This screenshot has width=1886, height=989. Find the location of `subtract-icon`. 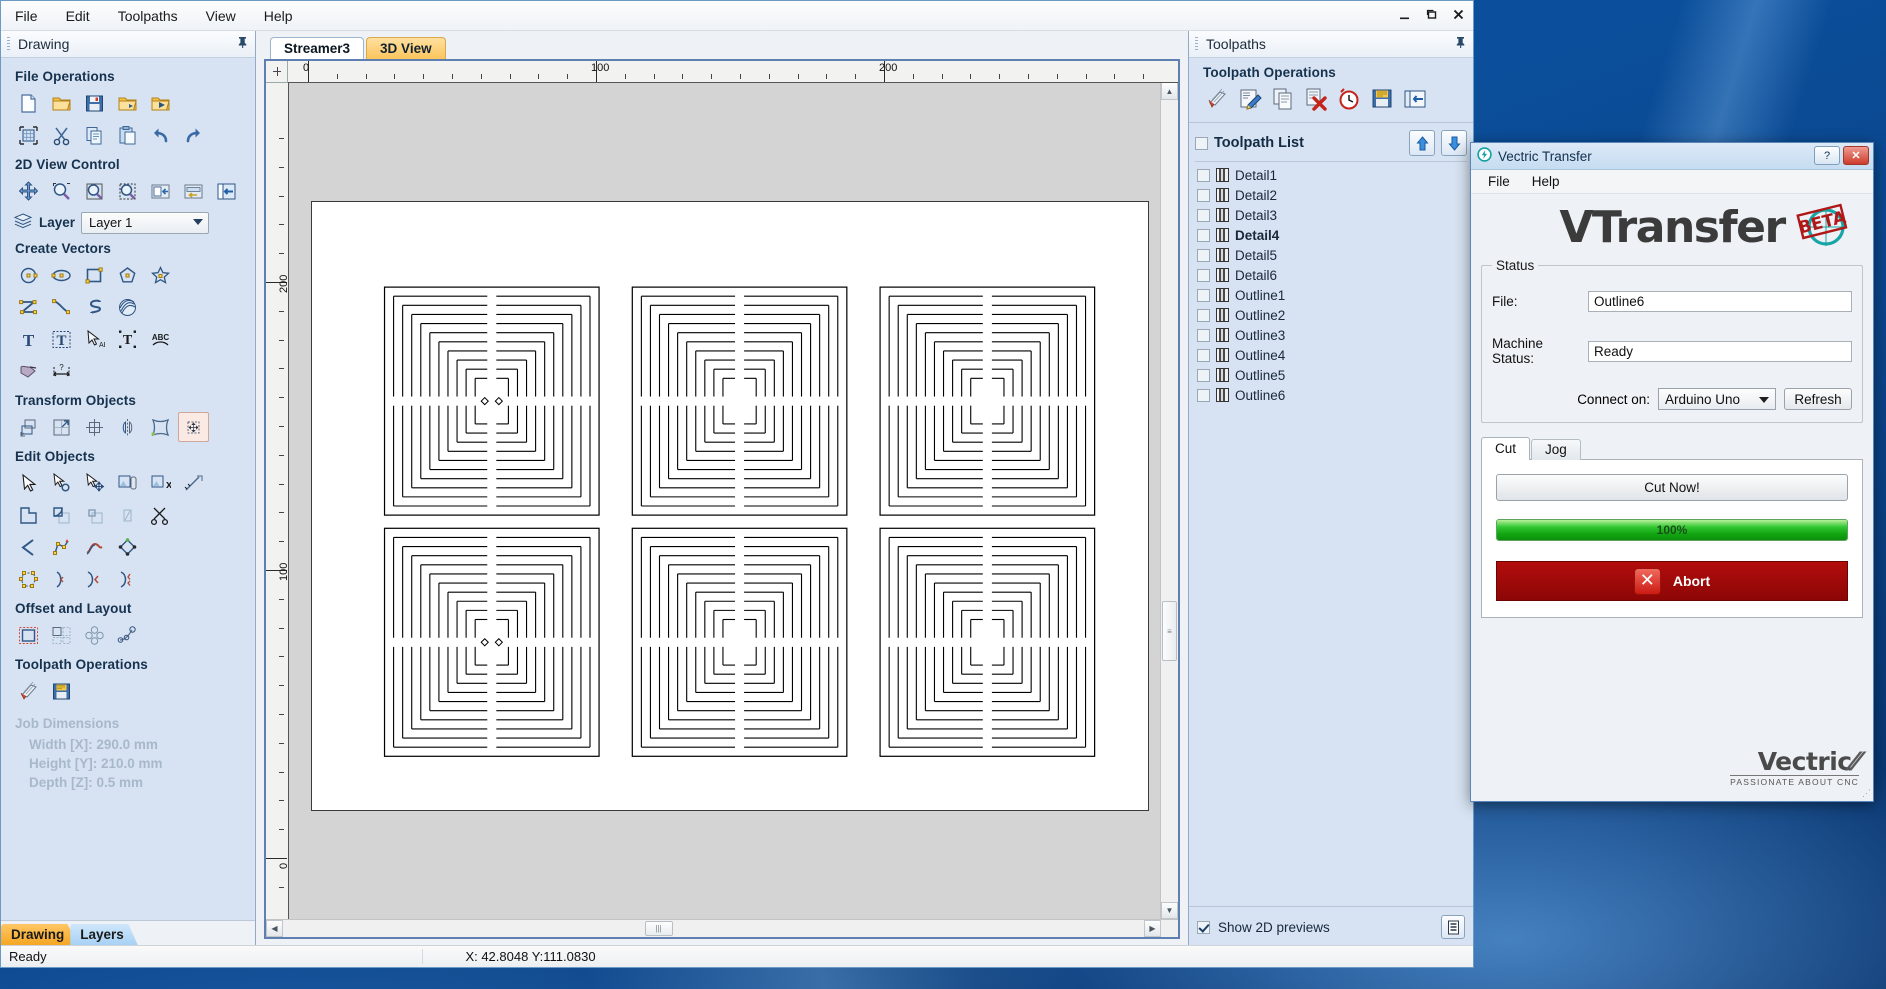

subtract-icon is located at coordinates (61, 515).